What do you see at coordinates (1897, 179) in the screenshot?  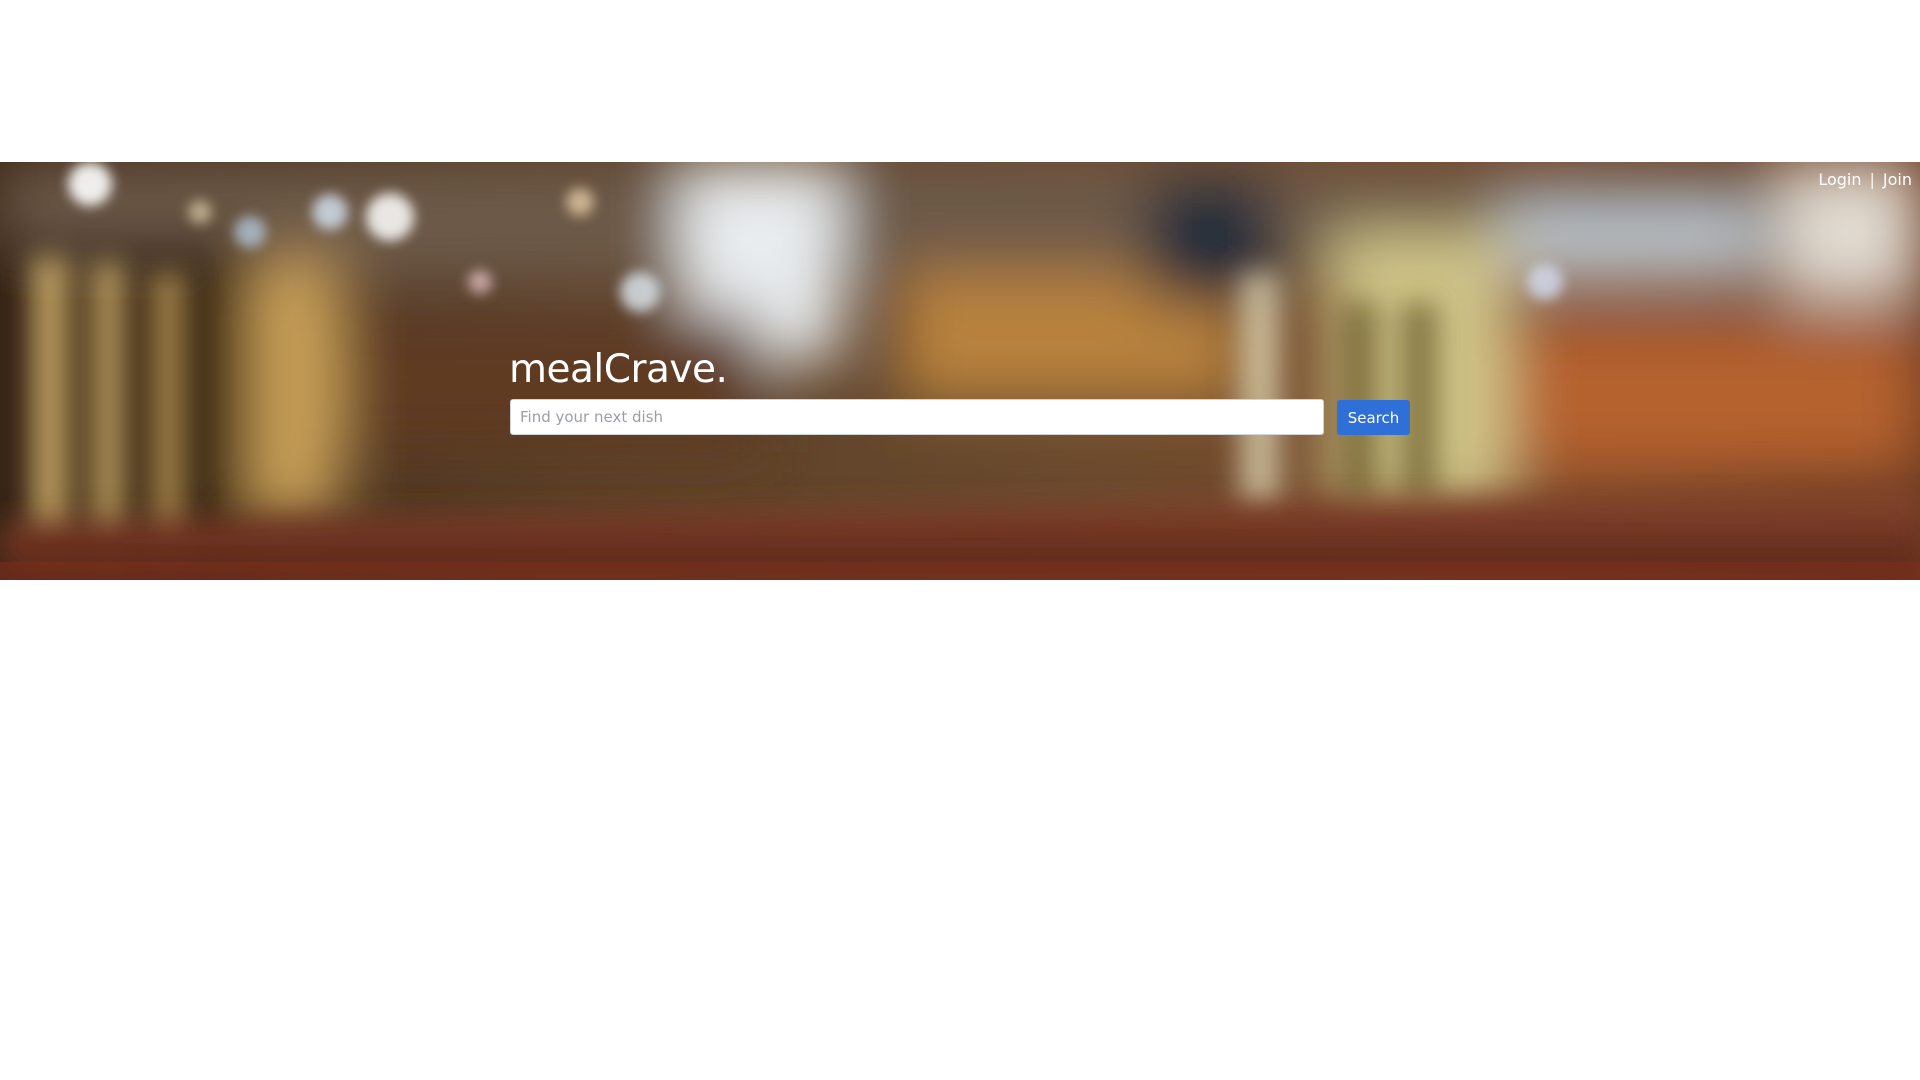 I see `join-link: Join` at bounding box center [1897, 179].